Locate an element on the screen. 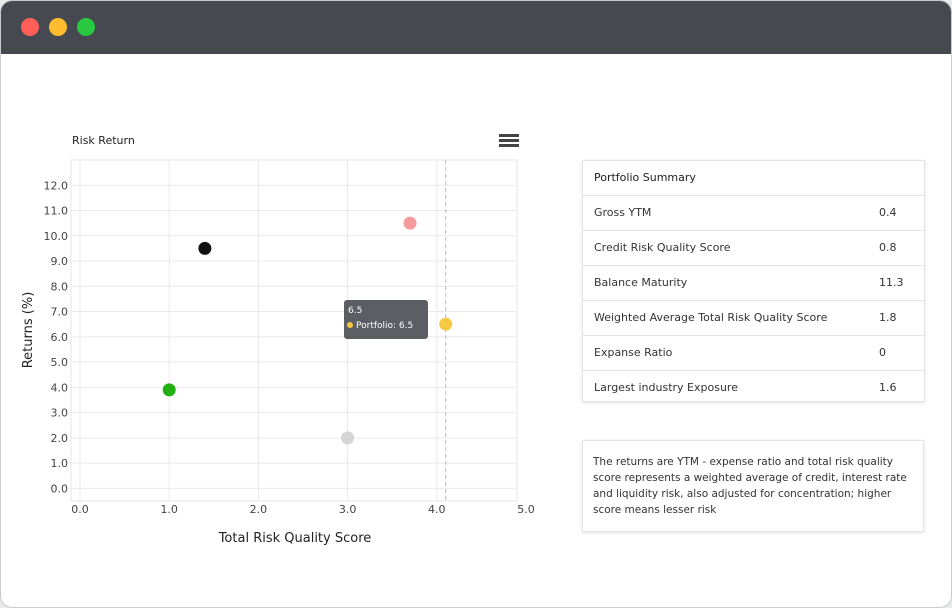 The image size is (952, 608). summary-row-label: Balance Maturity is located at coordinates (641, 282).